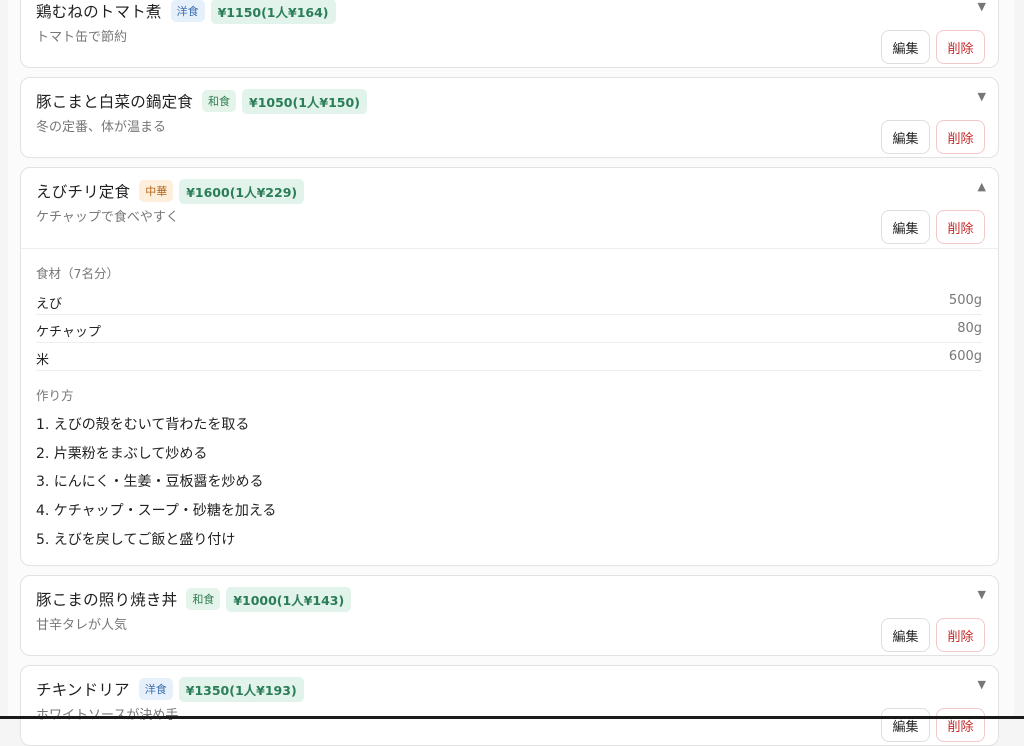 This screenshot has width=1024, height=746. What do you see at coordinates (965, 300) in the screenshot?
I see `ingredient-quantity: 500g` at bounding box center [965, 300].